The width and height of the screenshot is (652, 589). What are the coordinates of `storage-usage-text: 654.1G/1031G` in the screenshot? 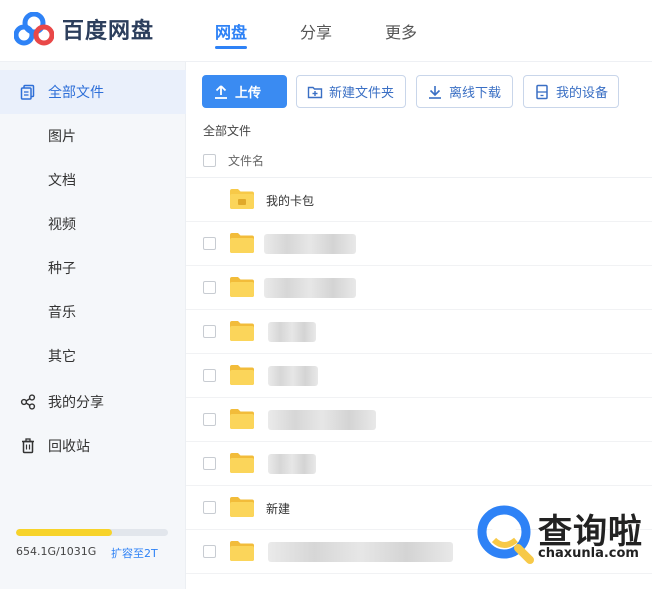 It's located at (56, 551).